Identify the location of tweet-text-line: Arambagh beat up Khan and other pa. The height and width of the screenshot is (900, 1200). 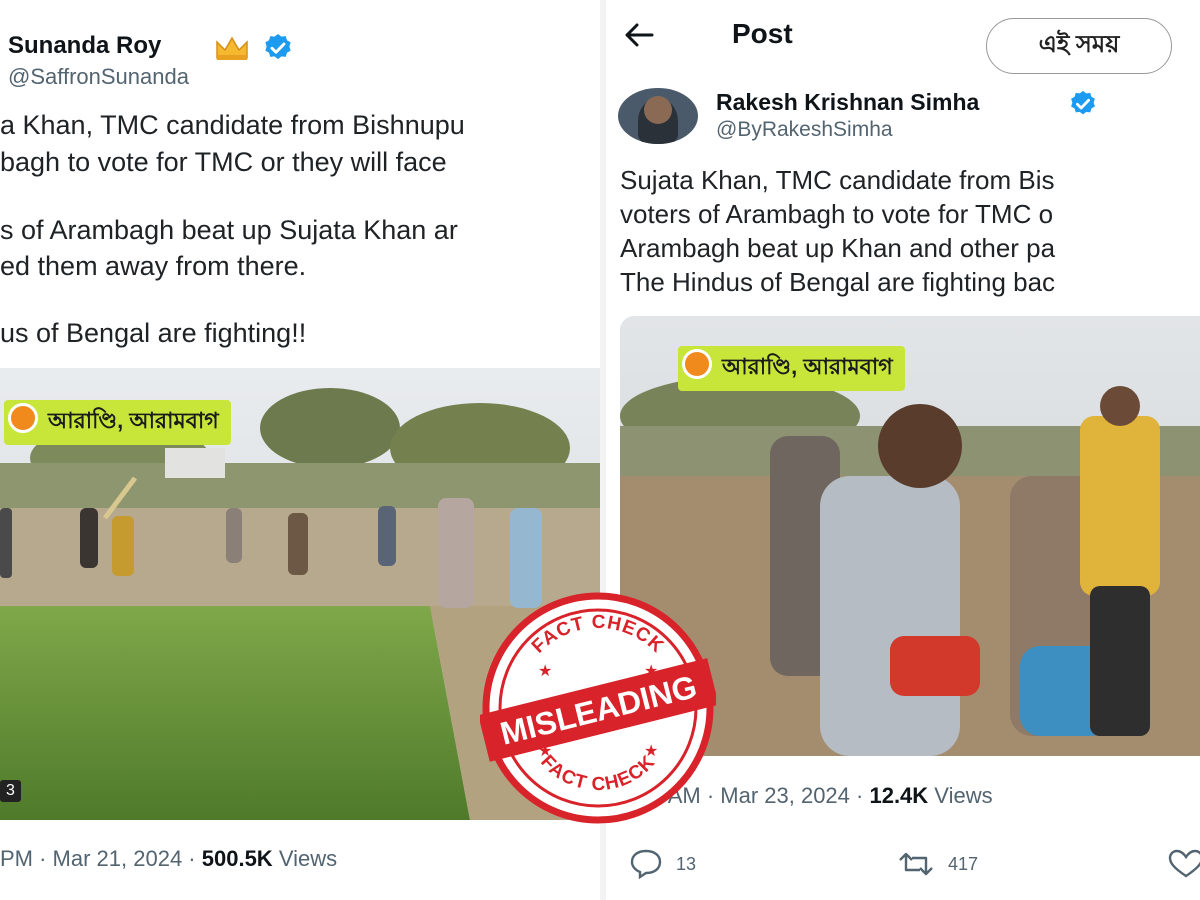
(838, 248).